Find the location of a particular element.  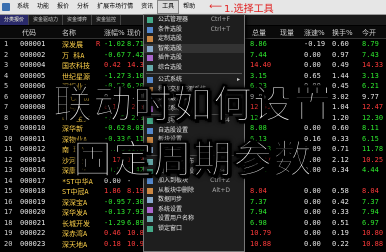

total-value: 10.88 is located at coordinates (261, 243).